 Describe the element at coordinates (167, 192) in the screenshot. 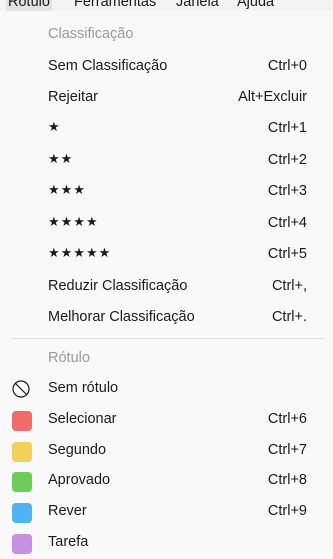

I see `menu-item-3-stars: ★★★ Ctrl+3` at that location.